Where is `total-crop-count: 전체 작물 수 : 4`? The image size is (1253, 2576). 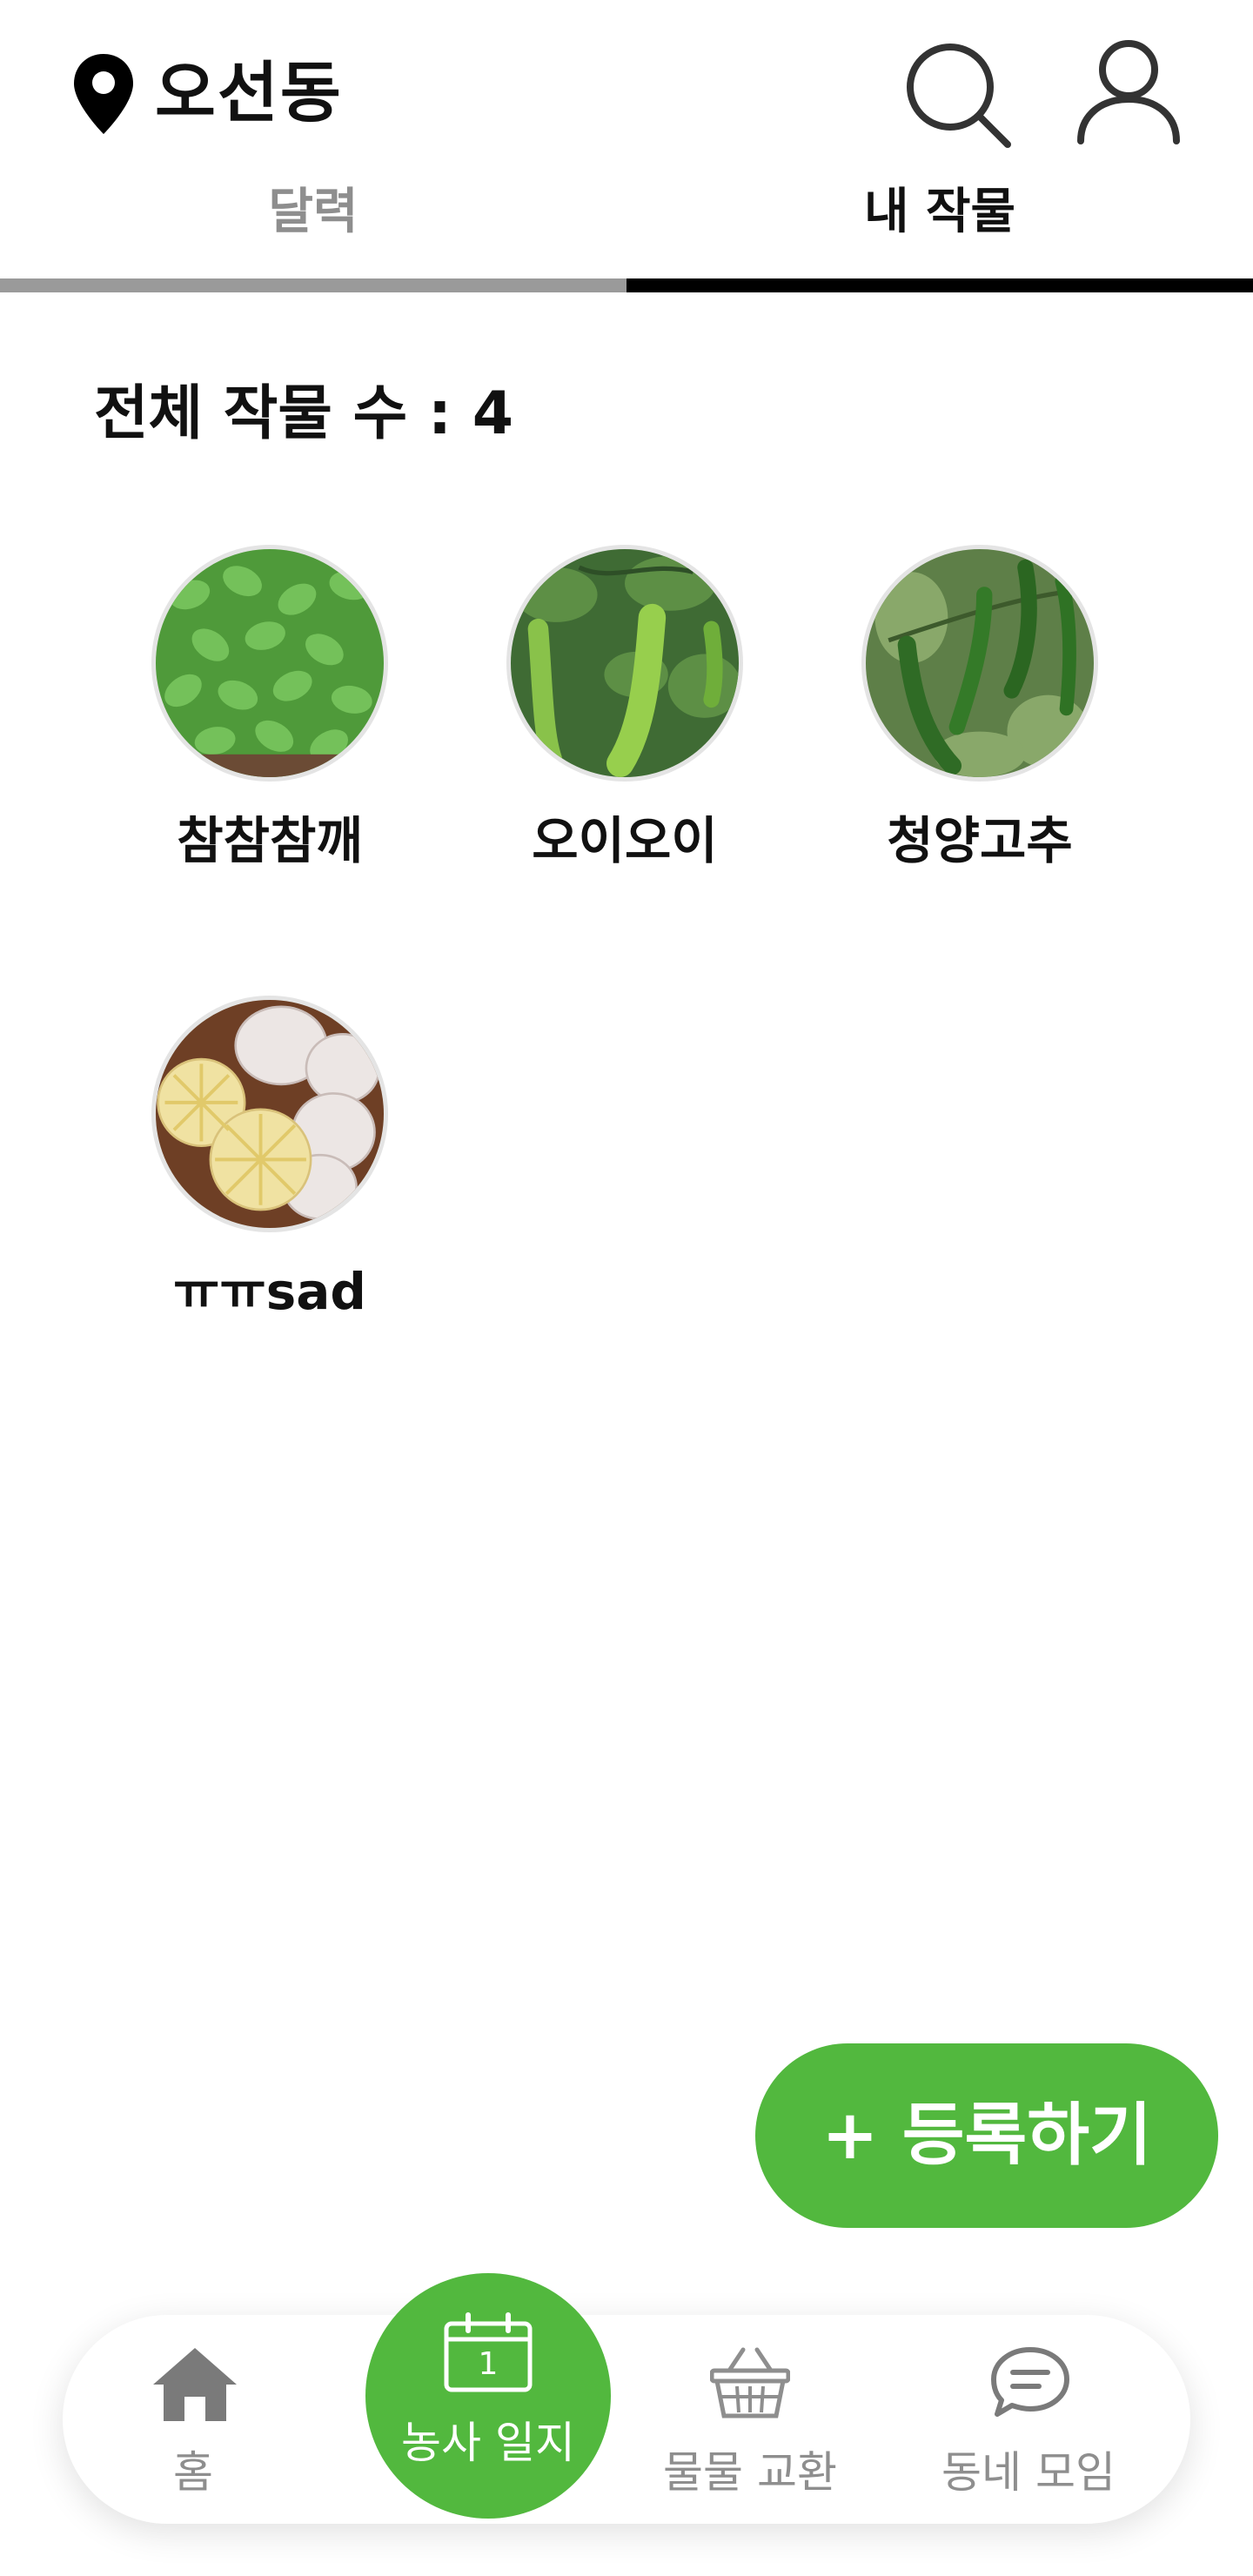 total-crop-count: 전체 작물 수 : 4 is located at coordinates (304, 414).